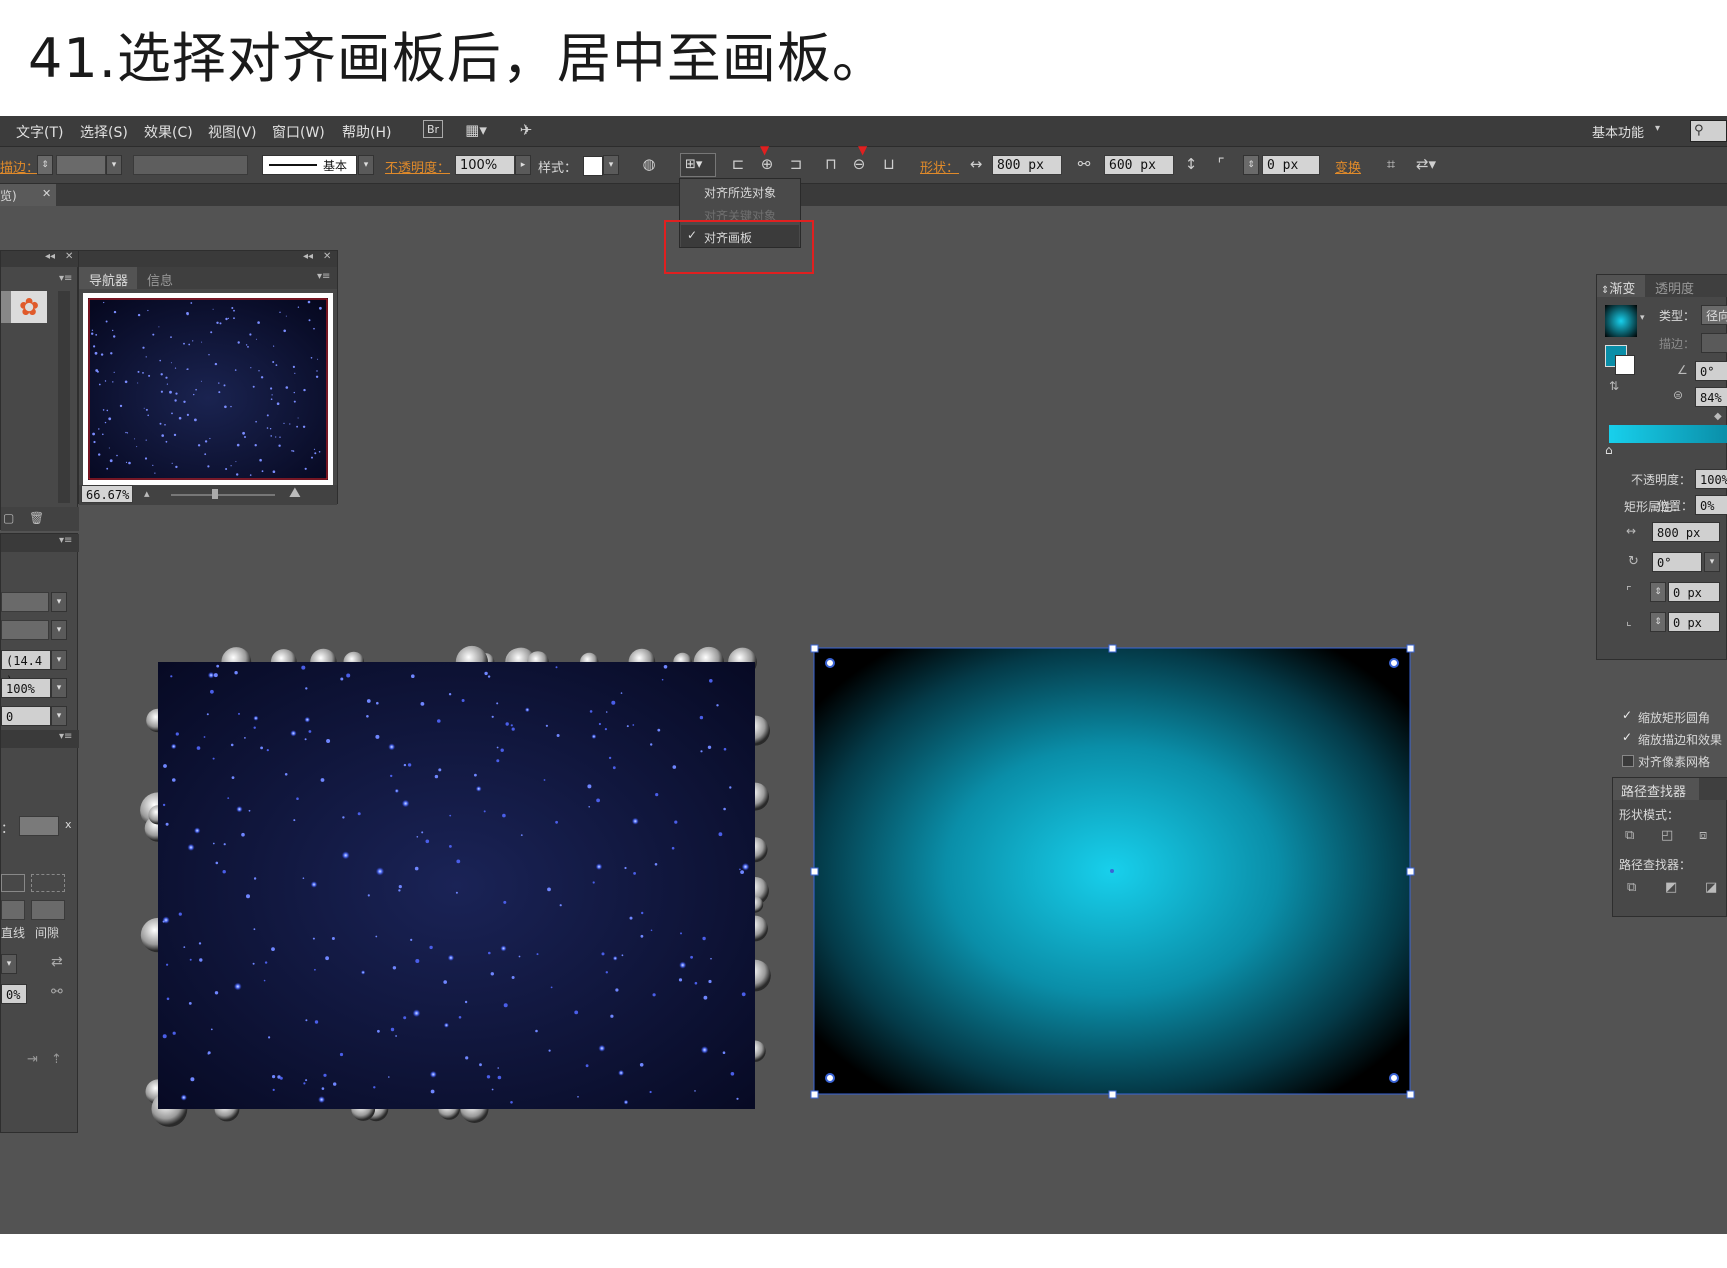 This screenshot has width=1727, height=1268. What do you see at coordinates (366, 165) in the screenshot?
I see `brush-dropdown-icon: ▾` at bounding box center [366, 165].